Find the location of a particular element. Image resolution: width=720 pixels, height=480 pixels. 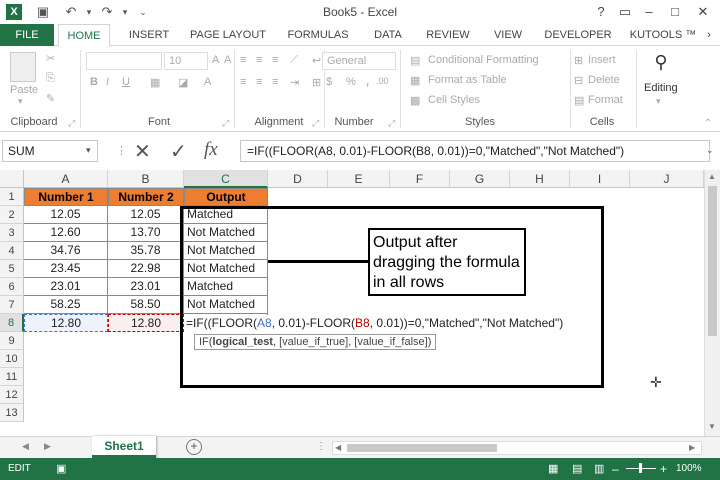

row-header-3: 3 is located at coordinates (12, 233).